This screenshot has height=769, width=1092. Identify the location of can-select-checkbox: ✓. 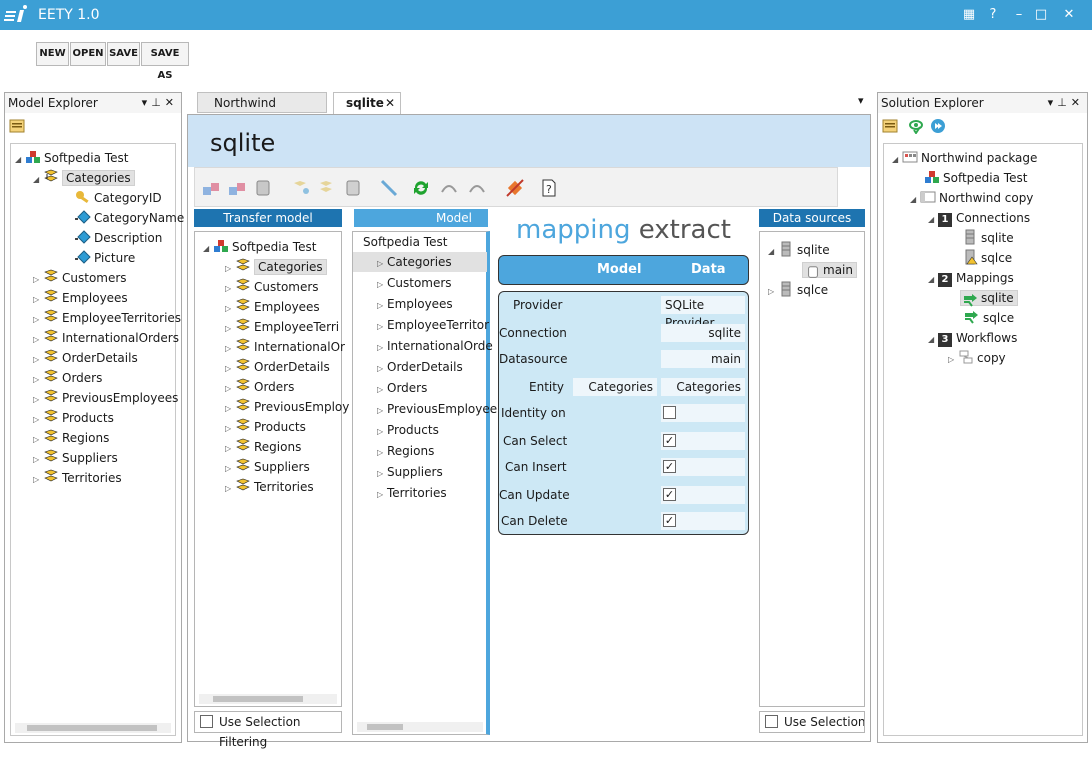
(669, 440).